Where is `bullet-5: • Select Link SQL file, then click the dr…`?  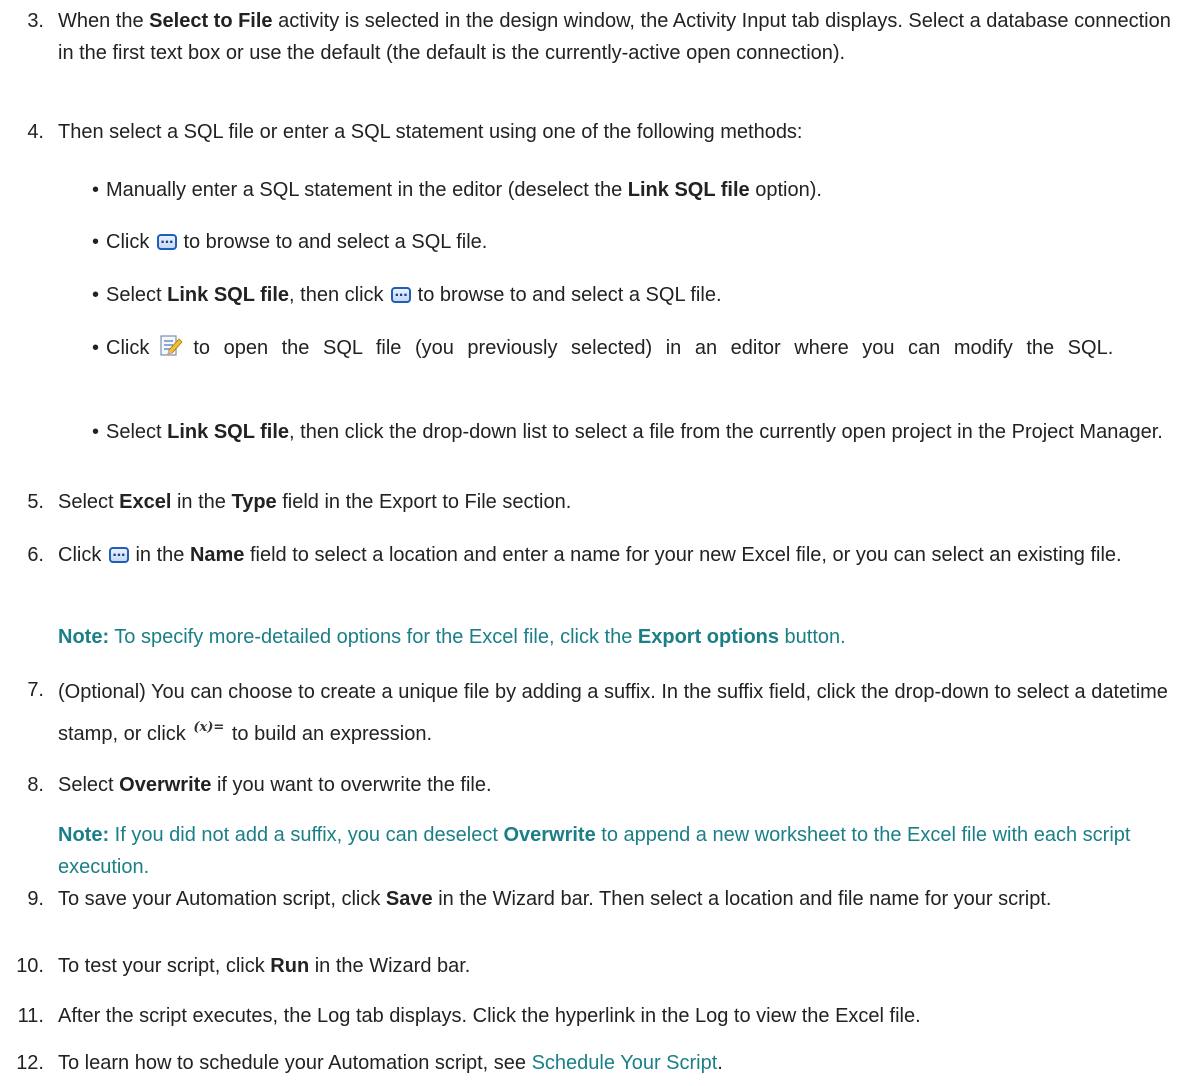 bullet-5: • Select Link SQL file, then click the dr… is located at coordinates (627, 432).